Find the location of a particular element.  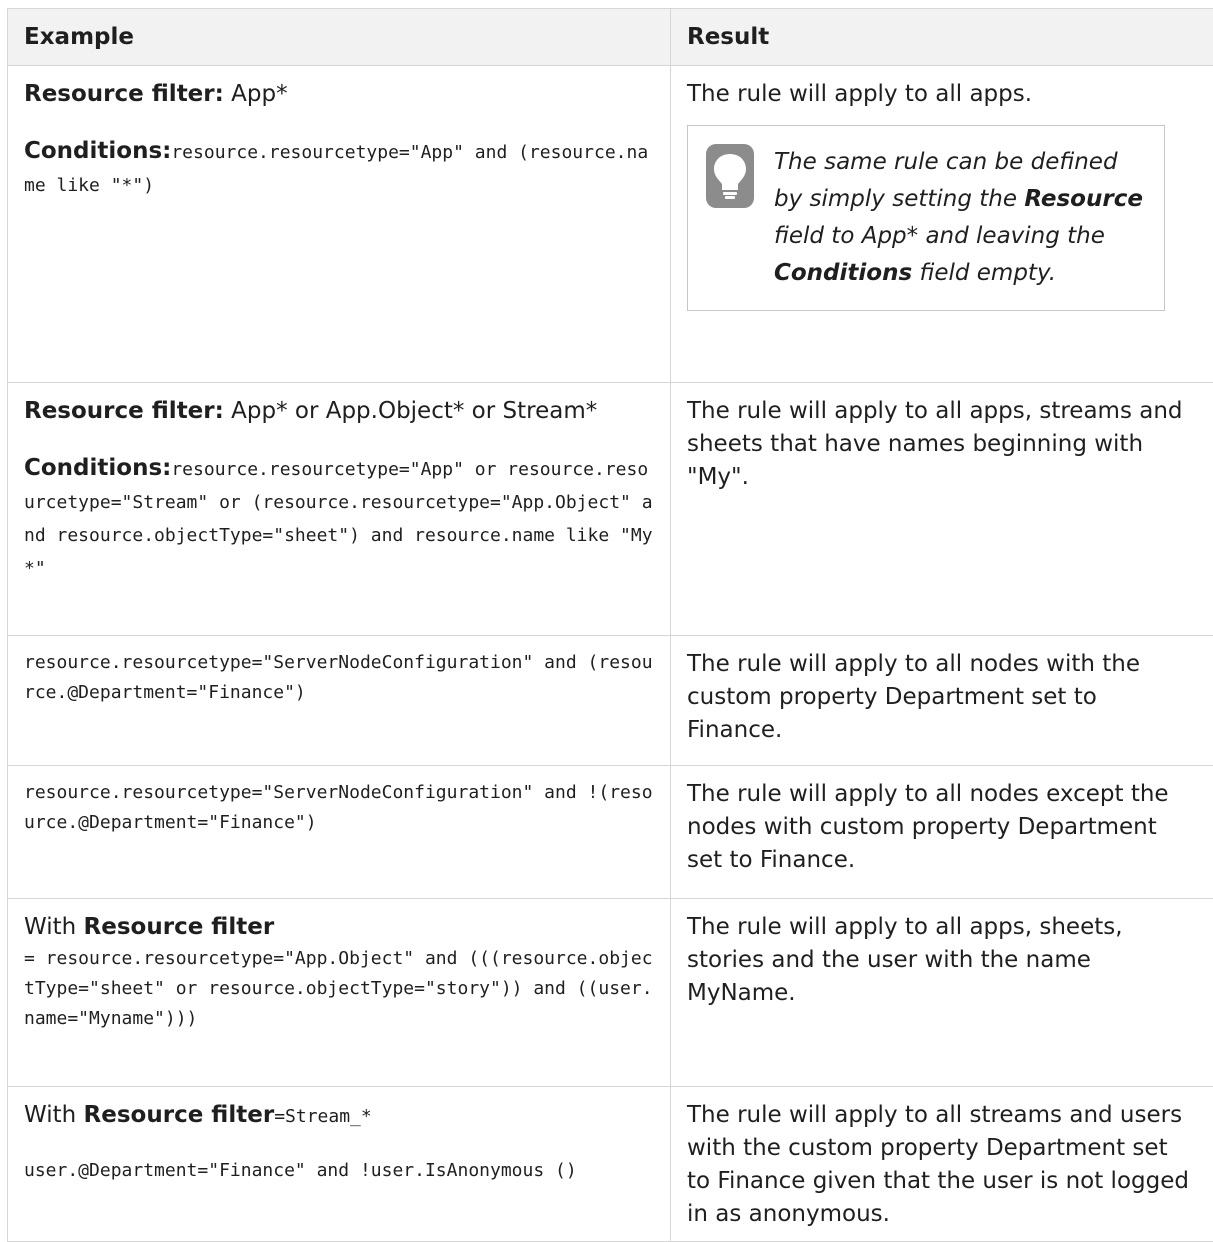

result-text: The rule will apply to all apps. is located at coordinates (942, 94).